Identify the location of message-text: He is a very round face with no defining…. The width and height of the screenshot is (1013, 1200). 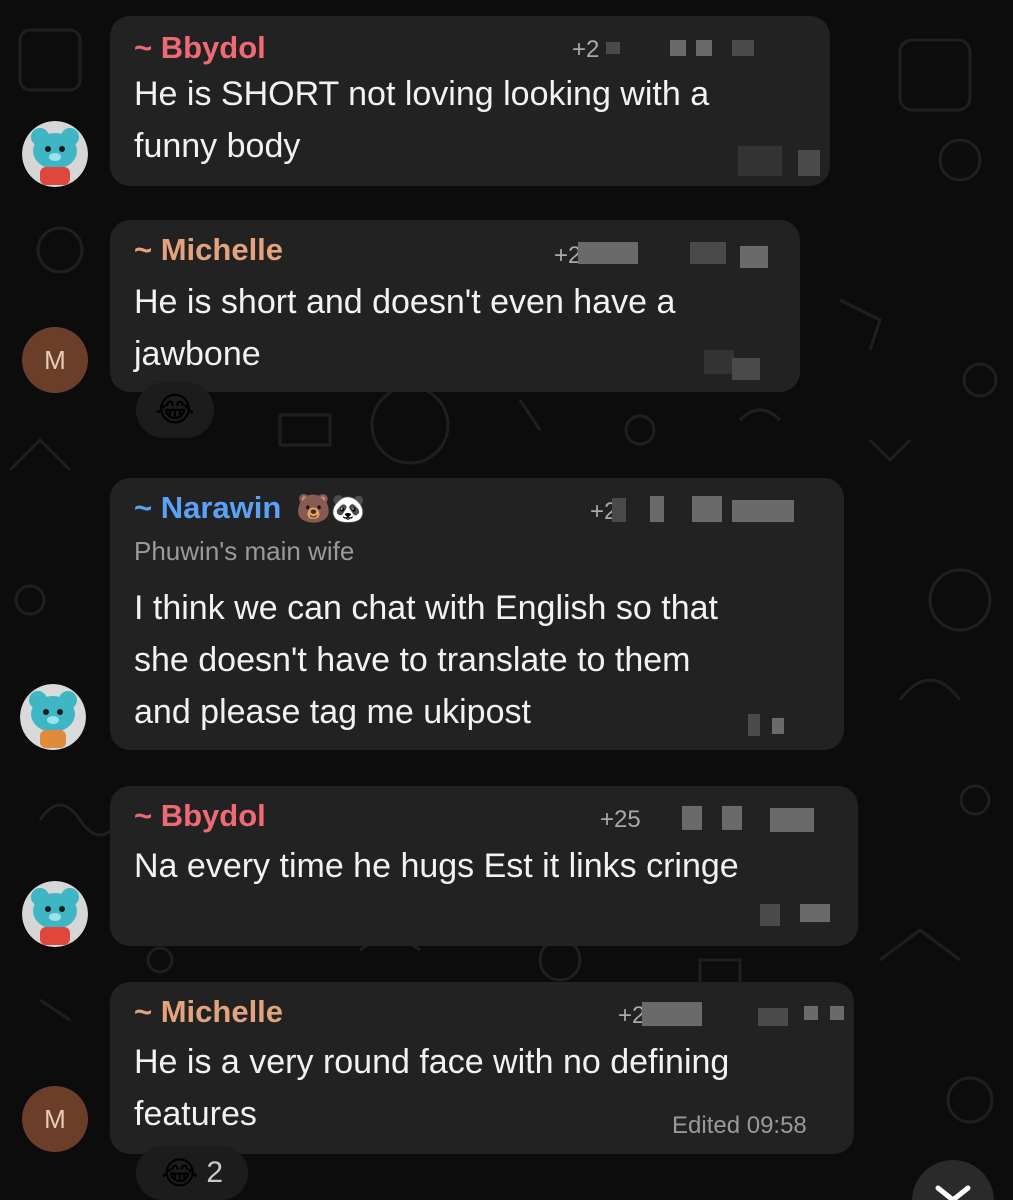
(432, 1088).